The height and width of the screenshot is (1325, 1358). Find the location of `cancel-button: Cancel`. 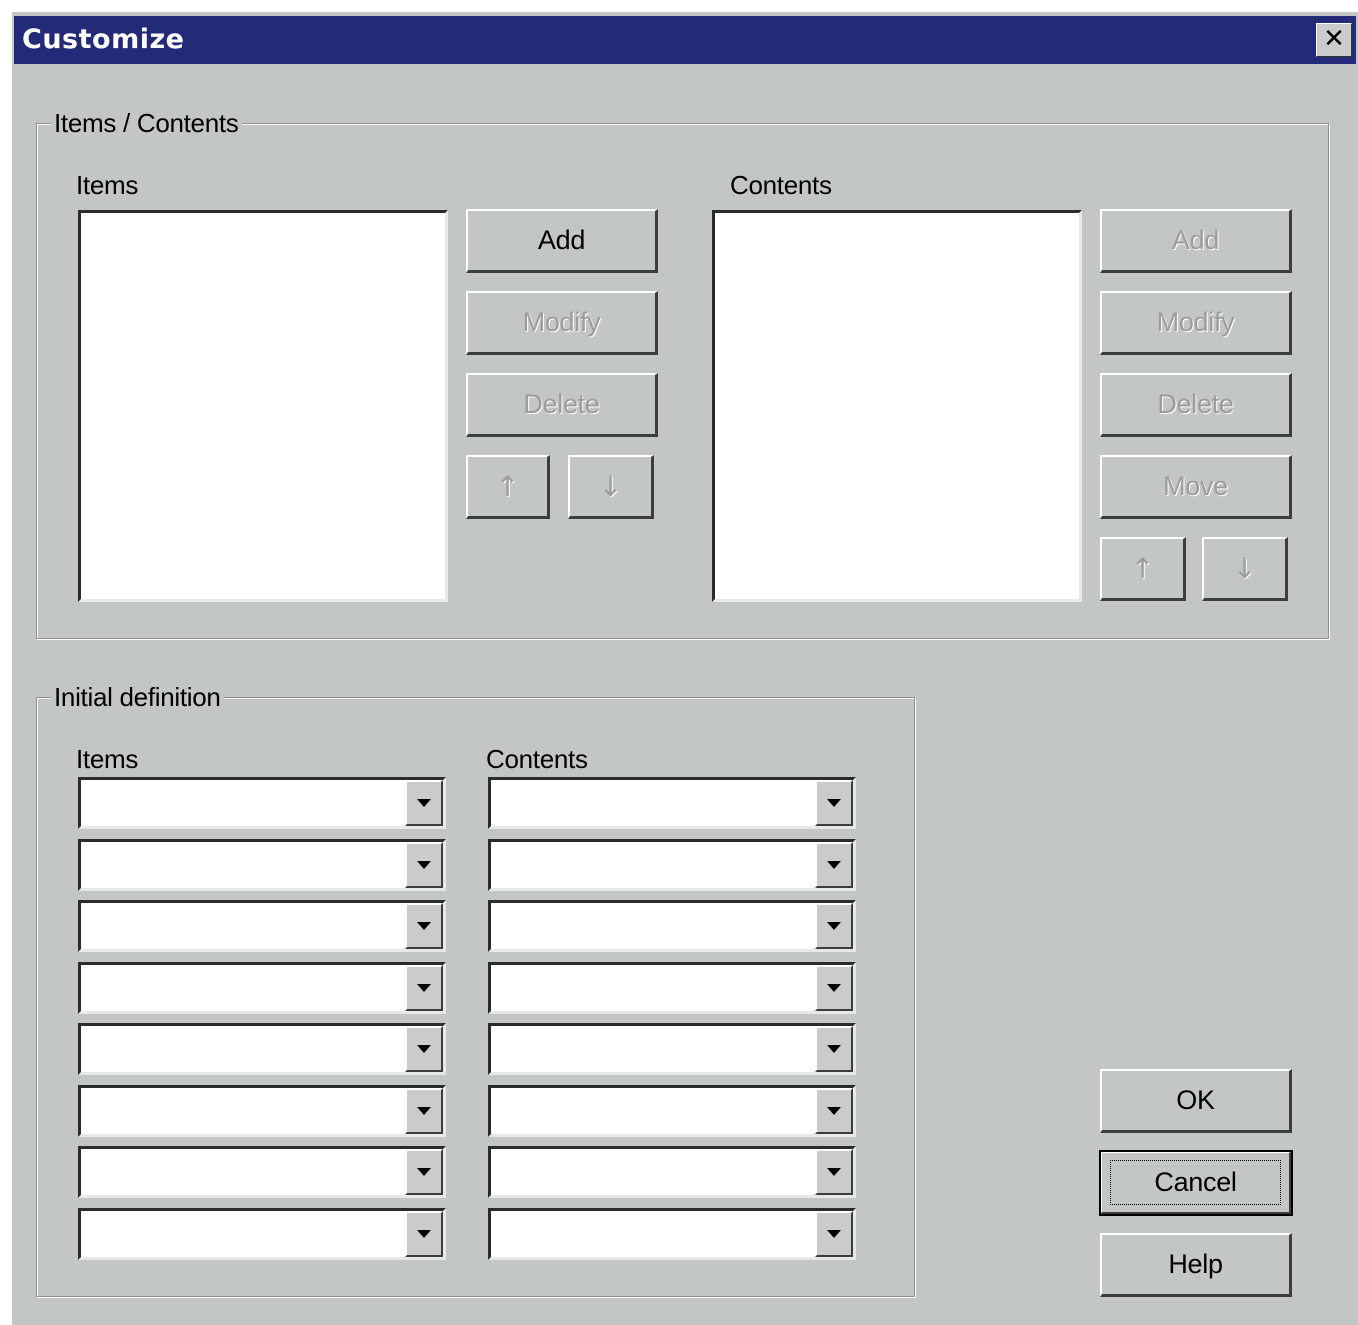

cancel-button: Cancel is located at coordinates (1196, 1183).